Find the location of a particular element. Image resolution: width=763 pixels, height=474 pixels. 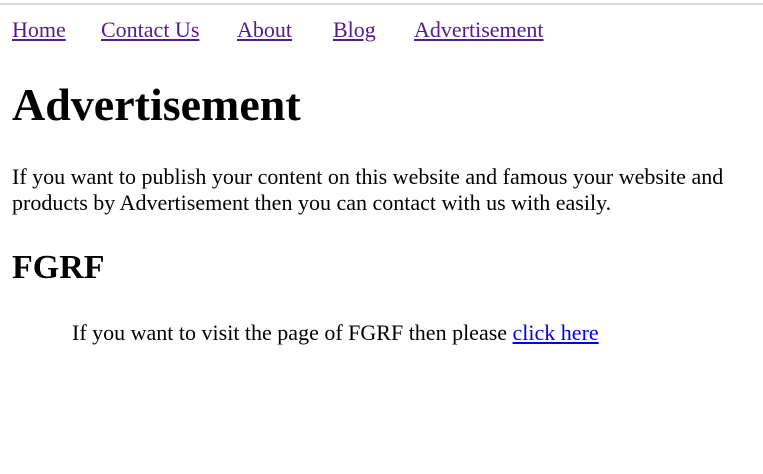

click-here-link: click here is located at coordinates (556, 332).